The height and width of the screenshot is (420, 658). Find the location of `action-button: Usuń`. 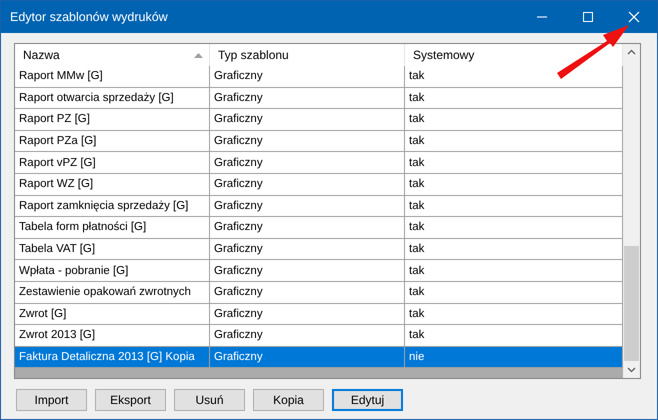

action-button: Usuń is located at coordinates (209, 400).